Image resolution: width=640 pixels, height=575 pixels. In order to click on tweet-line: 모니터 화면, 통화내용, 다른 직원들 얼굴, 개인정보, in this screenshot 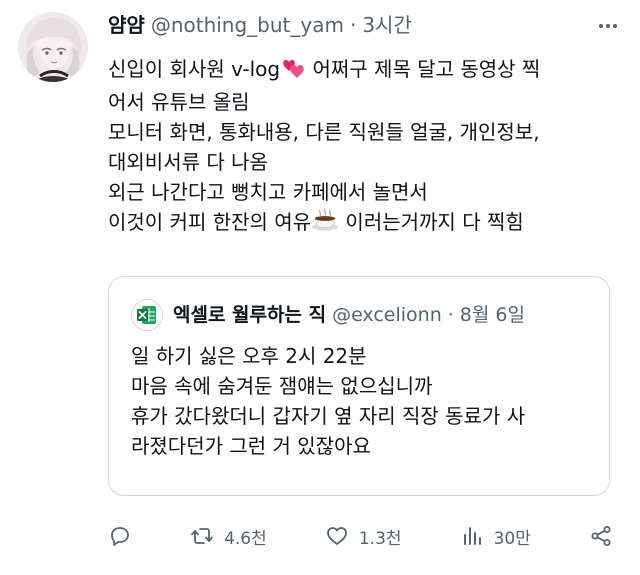, I will do `click(324, 132)`.